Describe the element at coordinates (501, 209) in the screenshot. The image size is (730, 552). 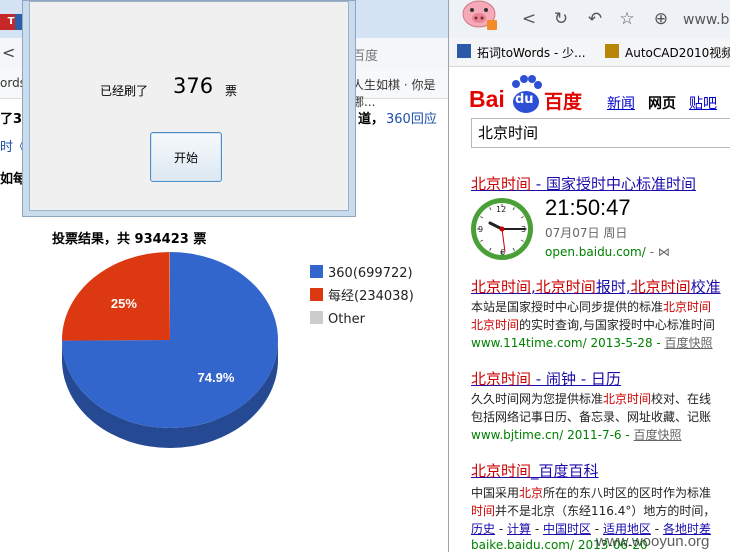
I see `svg-text: 12` at that location.